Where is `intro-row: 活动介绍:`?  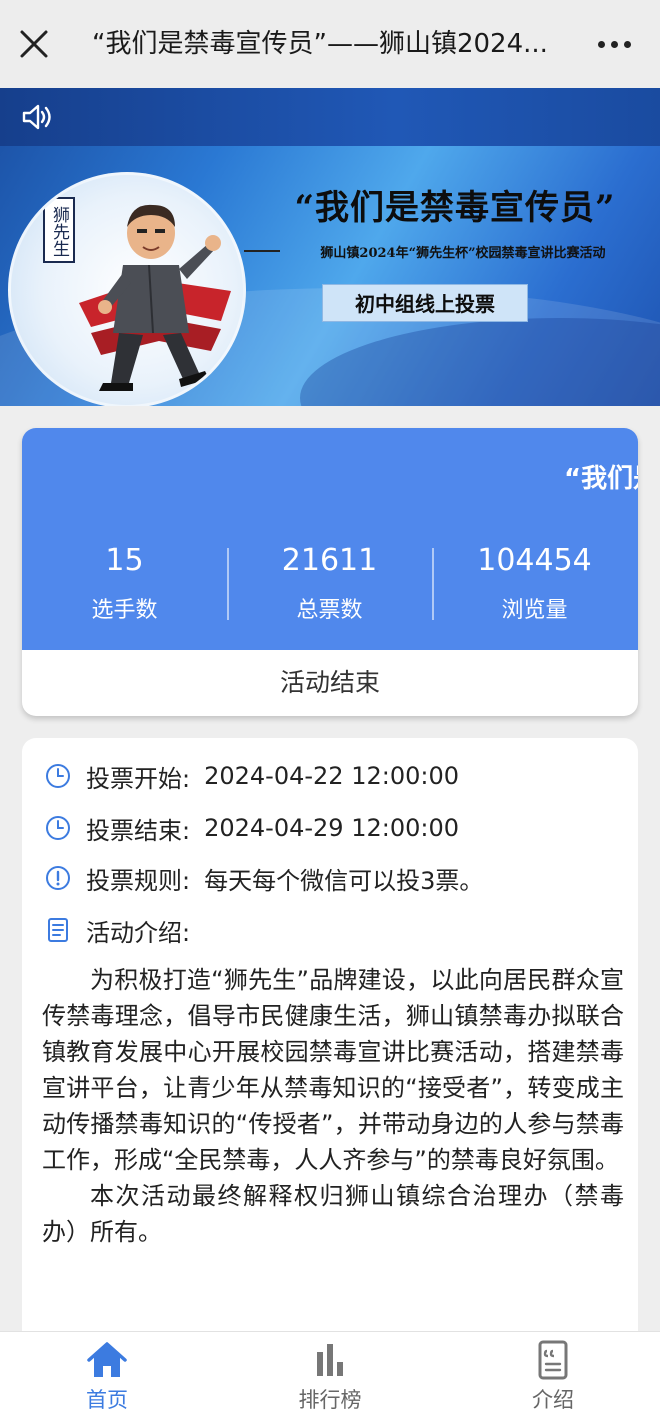
intro-row: 活动介绍: is located at coordinates (117, 930).